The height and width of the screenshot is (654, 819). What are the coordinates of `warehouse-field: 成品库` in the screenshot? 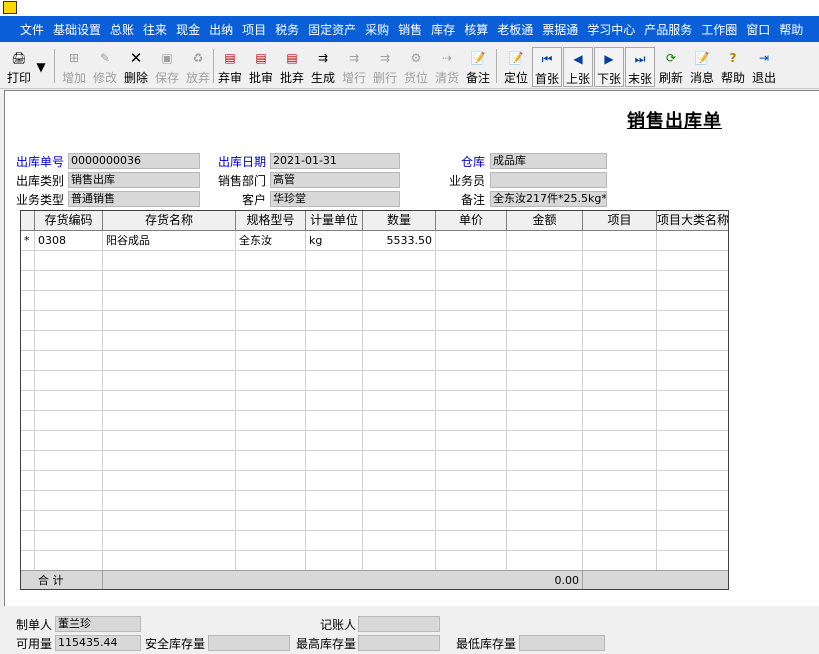 It's located at (548, 161).